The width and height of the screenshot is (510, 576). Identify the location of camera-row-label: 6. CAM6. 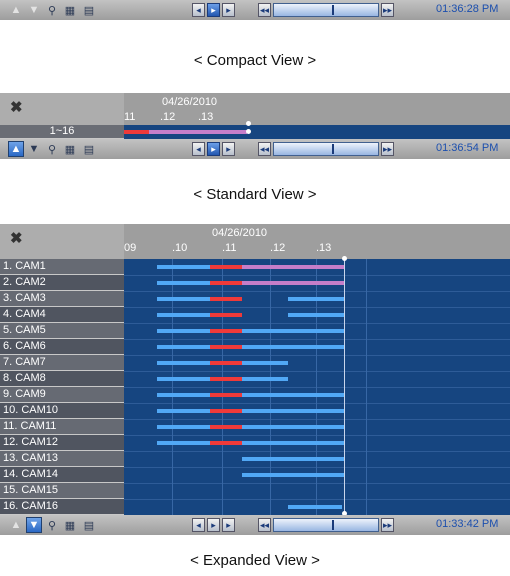
(62, 347).